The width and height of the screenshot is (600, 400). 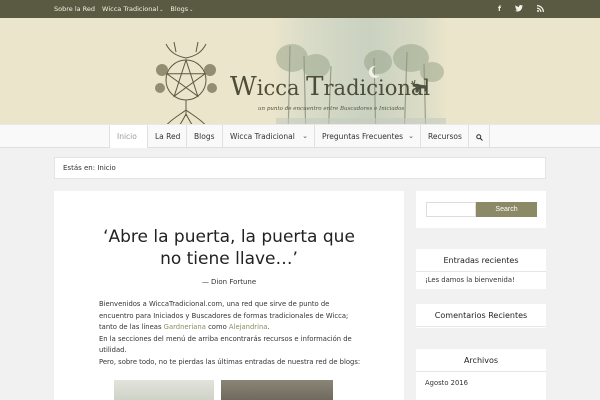 What do you see at coordinates (106, 168) in the screenshot?
I see `breadcrumb-current: Inicio` at bounding box center [106, 168].